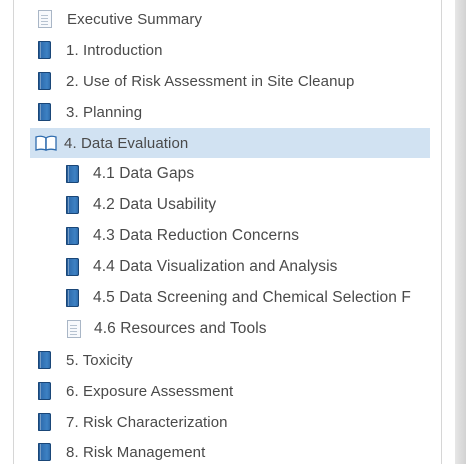 The image size is (466, 464). Describe the element at coordinates (144, 173) in the screenshot. I see `toc-item-label: 4.1 Data Gaps` at that location.